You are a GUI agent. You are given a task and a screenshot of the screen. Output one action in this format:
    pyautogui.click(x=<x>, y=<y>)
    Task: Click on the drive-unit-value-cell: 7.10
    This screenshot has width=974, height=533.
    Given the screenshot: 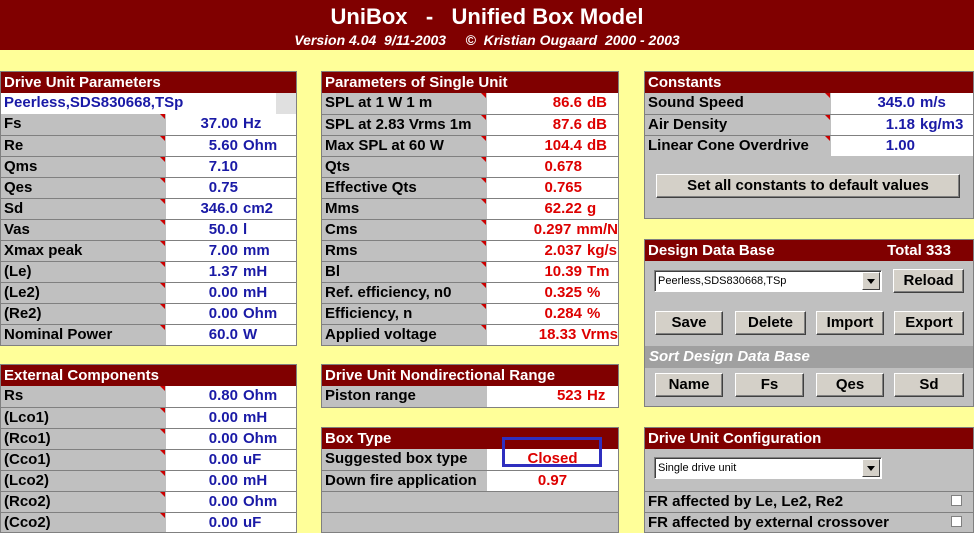 What is the action you would take?
    pyautogui.click(x=231, y=167)
    